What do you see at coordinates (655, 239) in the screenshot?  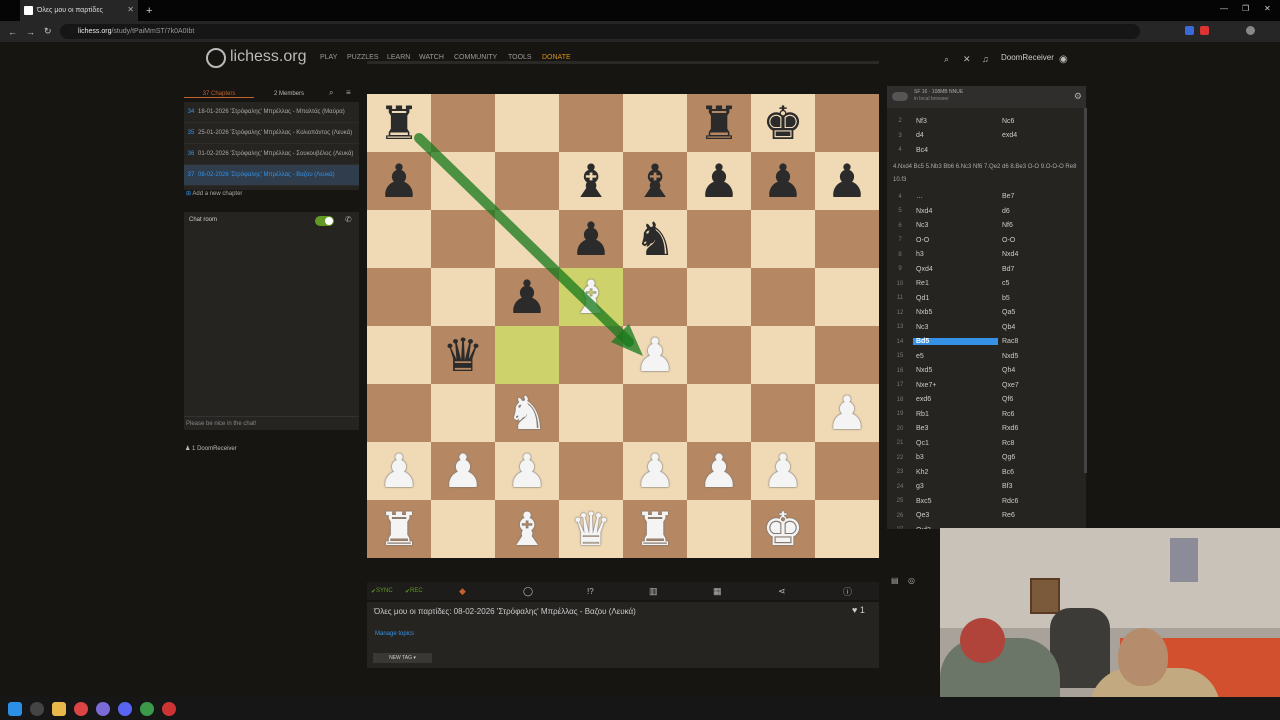 I see `board-square: ♞` at bounding box center [655, 239].